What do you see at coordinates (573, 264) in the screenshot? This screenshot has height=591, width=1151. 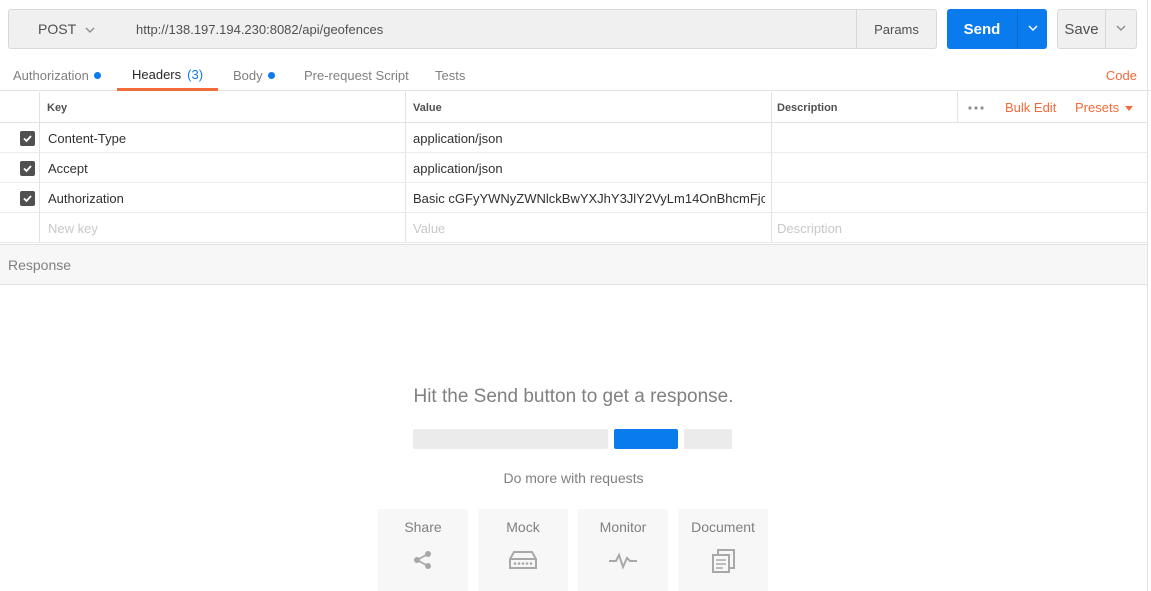 I see `response-section-header: Response` at bounding box center [573, 264].